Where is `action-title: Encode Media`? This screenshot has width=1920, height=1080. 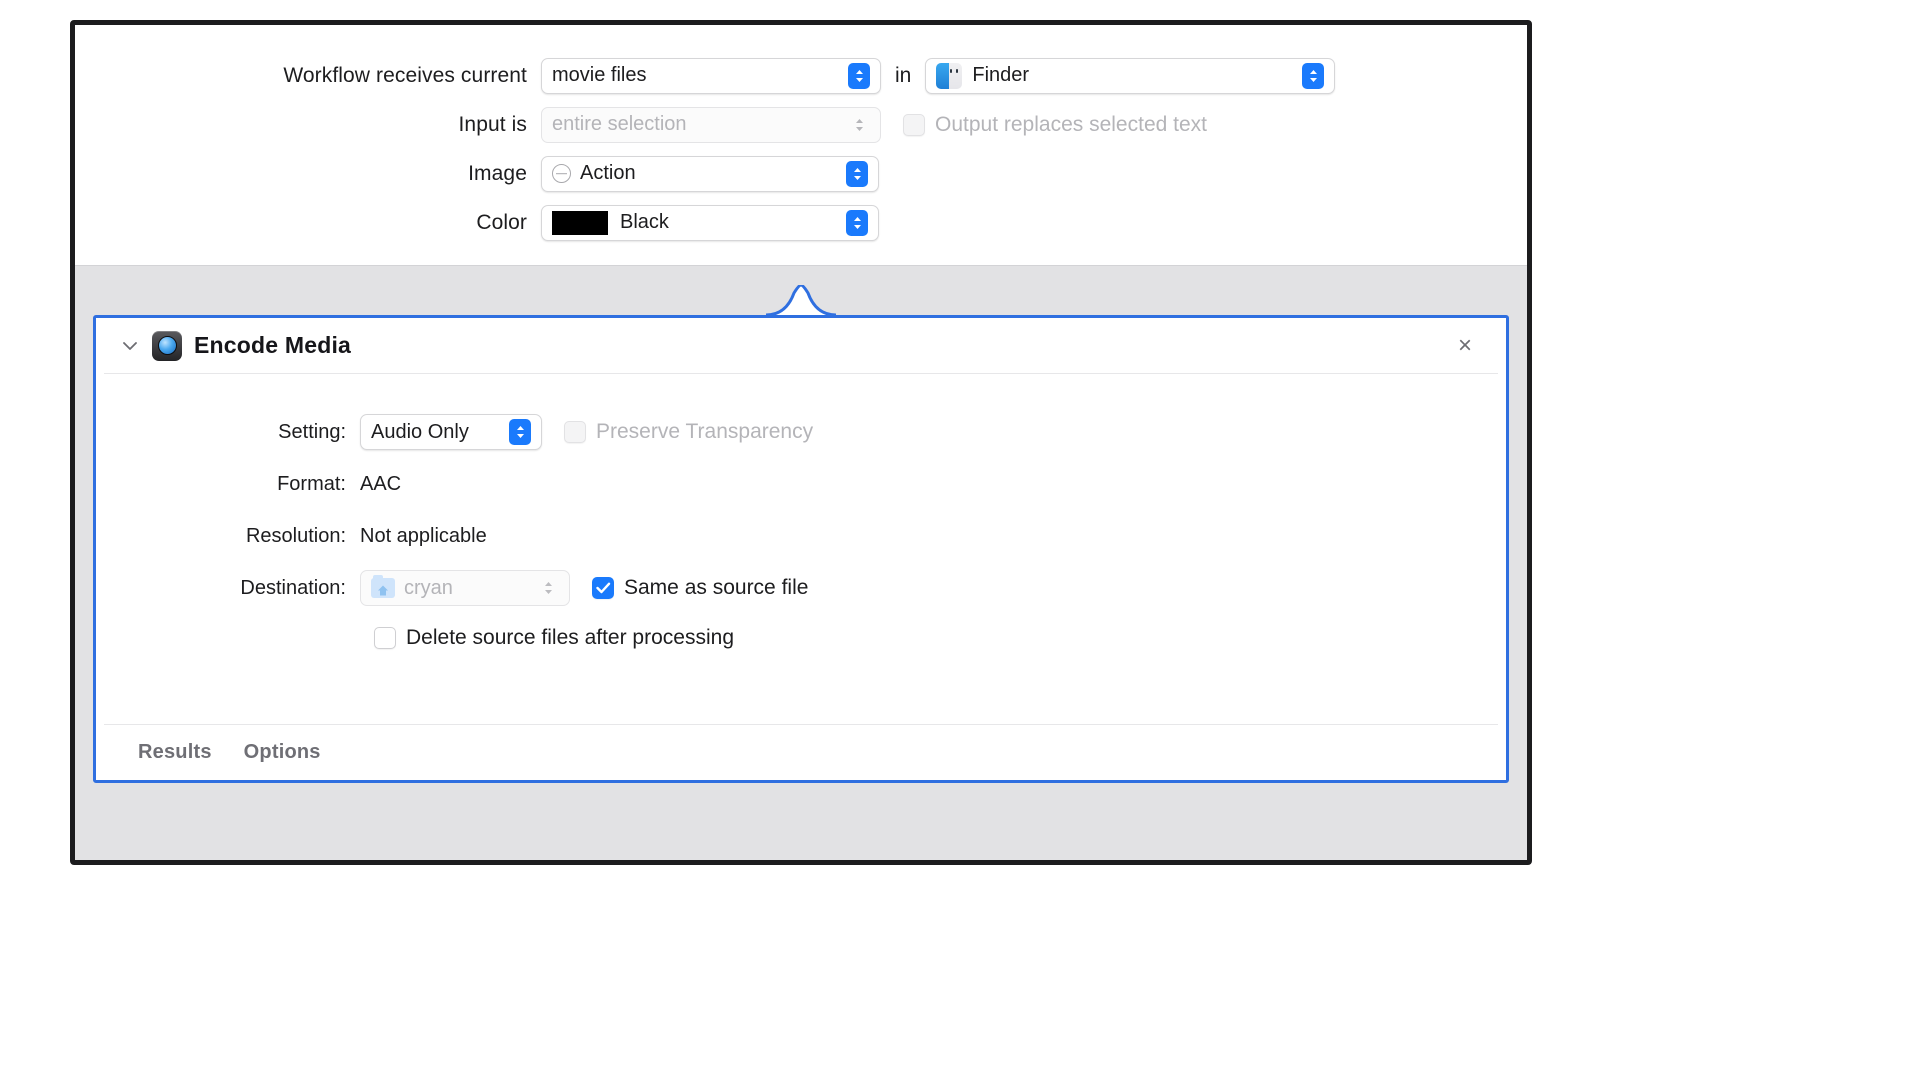
action-title: Encode Media is located at coordinates (273, 345).